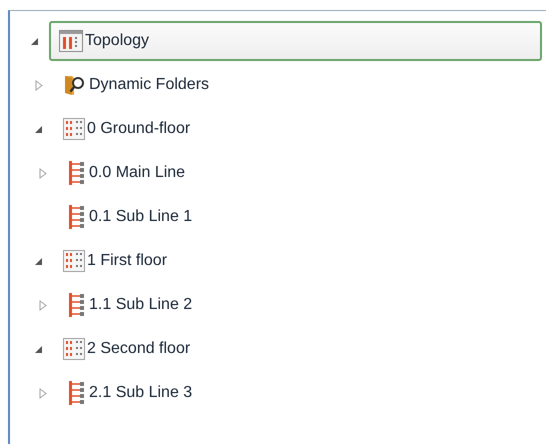  I want to click on tree-item: Dynamic Folders, so click(131, 85).